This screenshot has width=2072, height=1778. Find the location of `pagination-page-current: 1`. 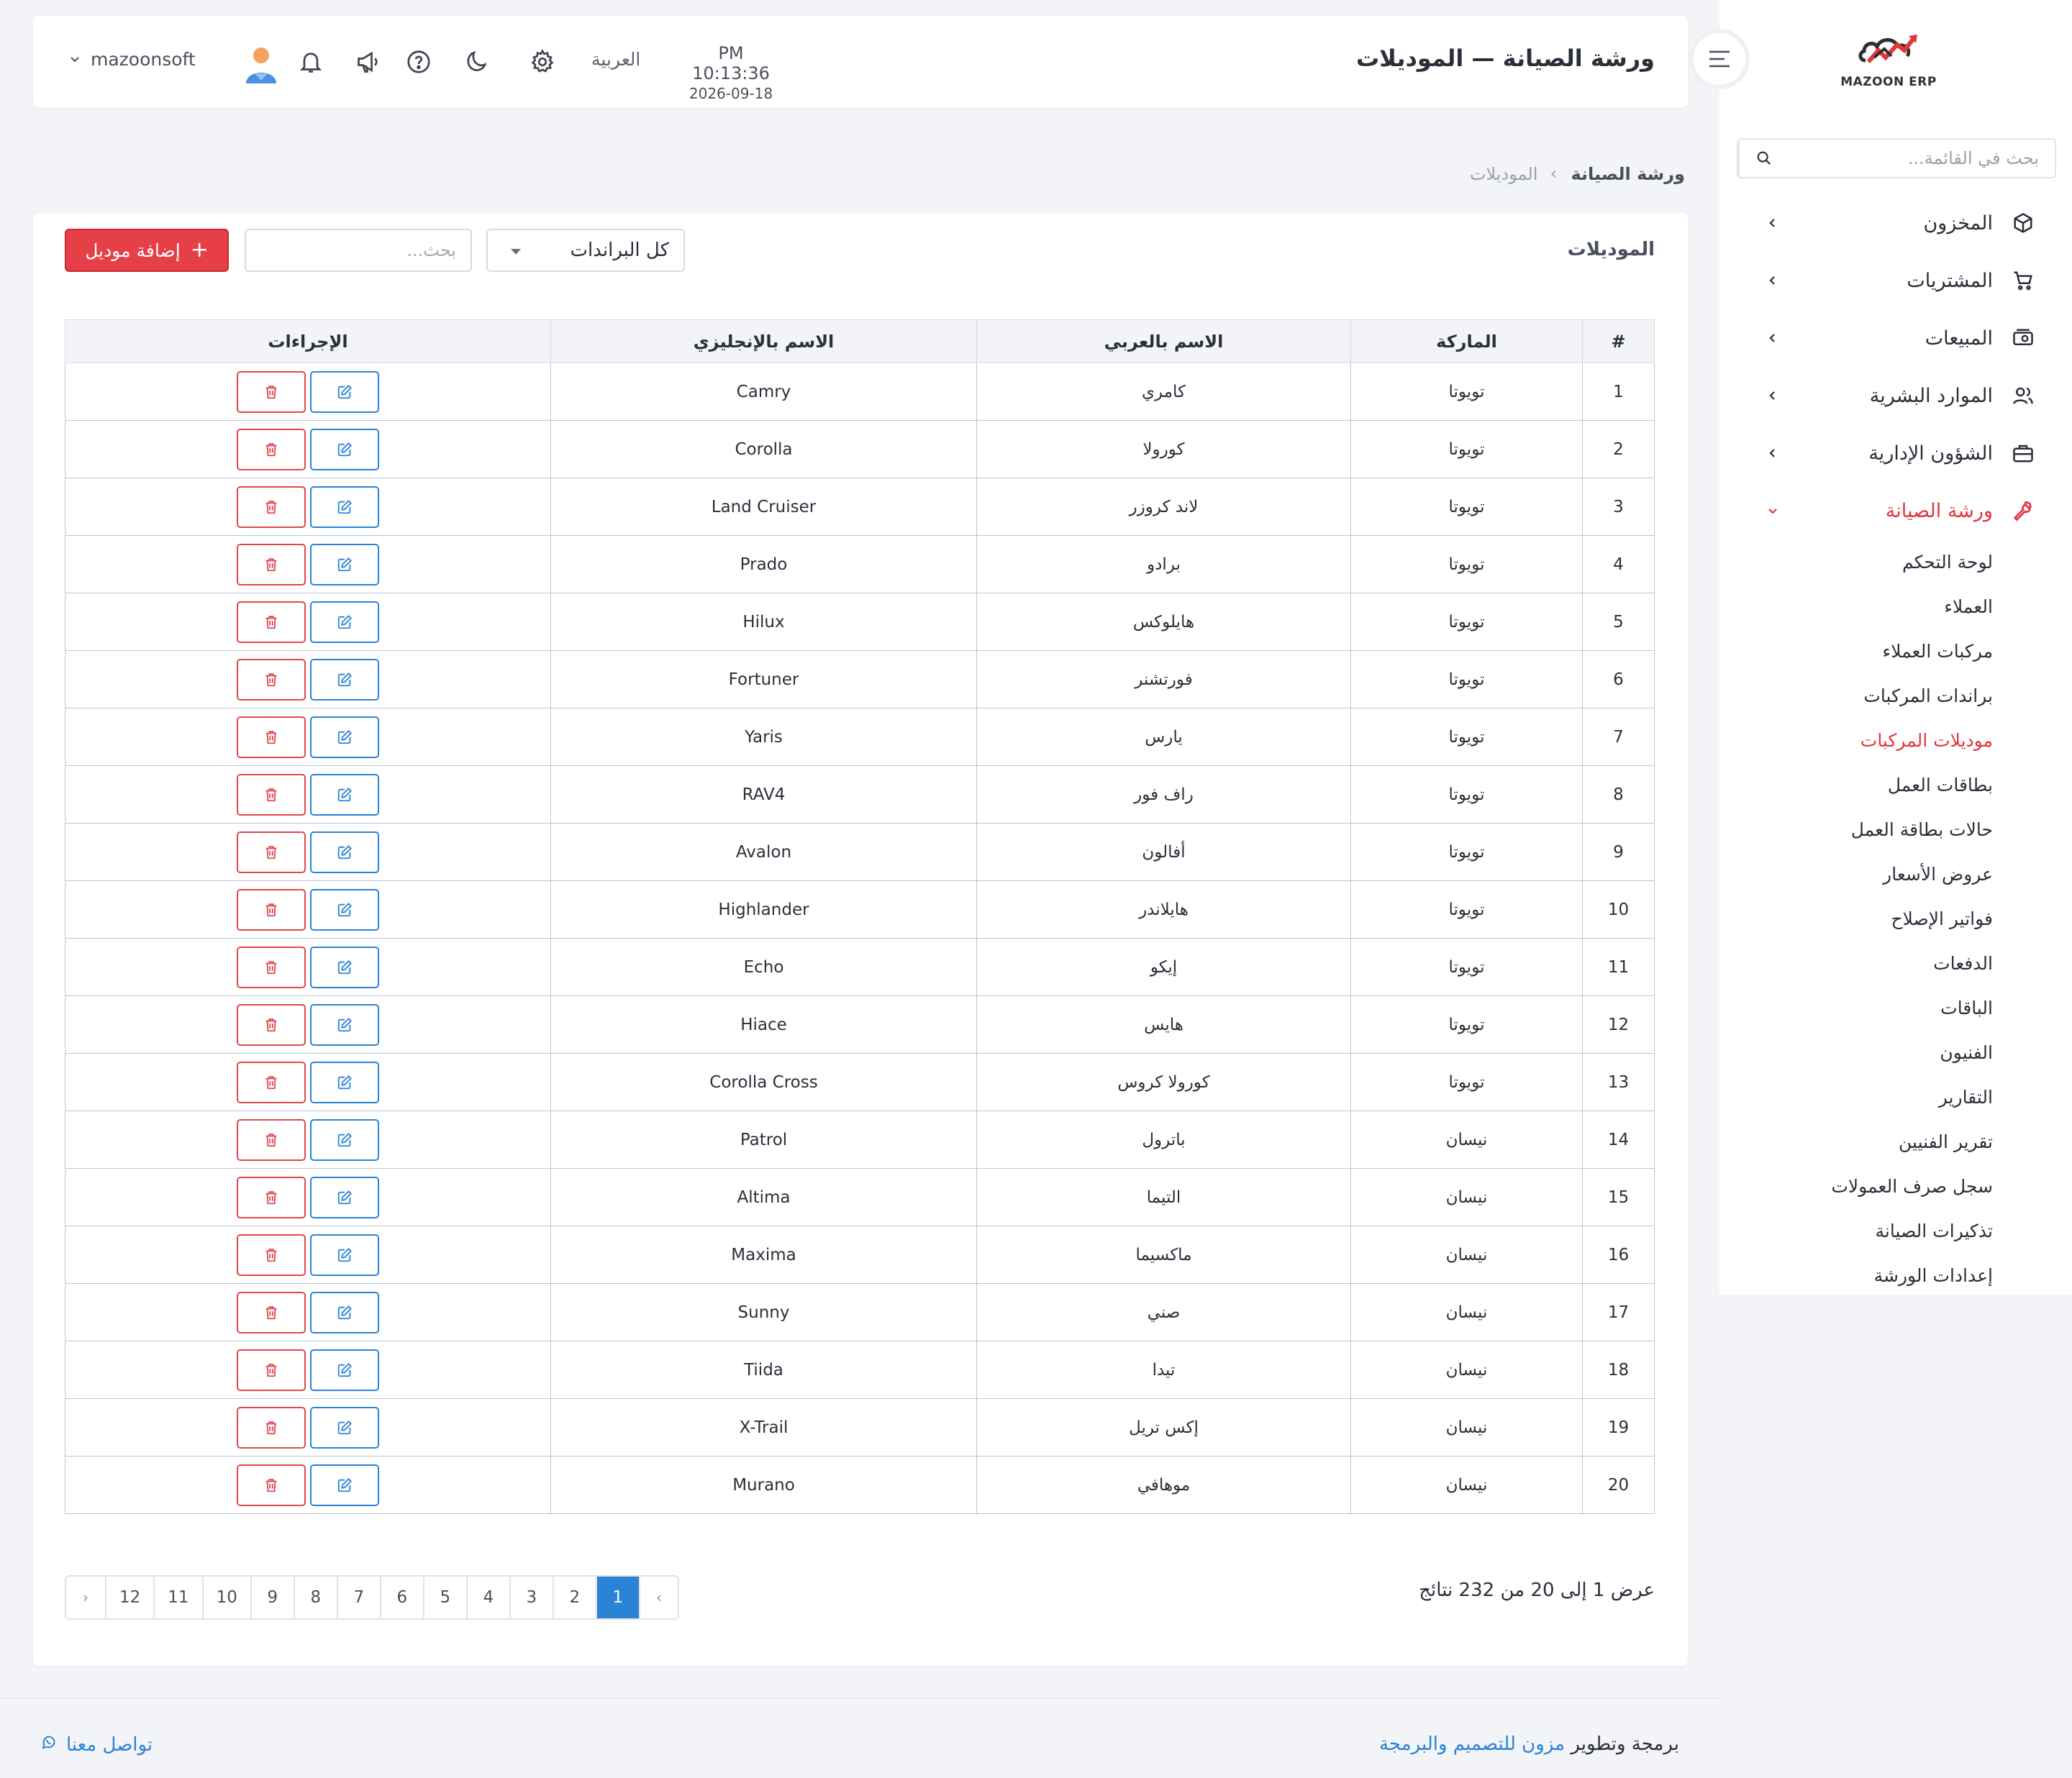

pagination-page-current: 1 is located at coordinates (617, 1597).